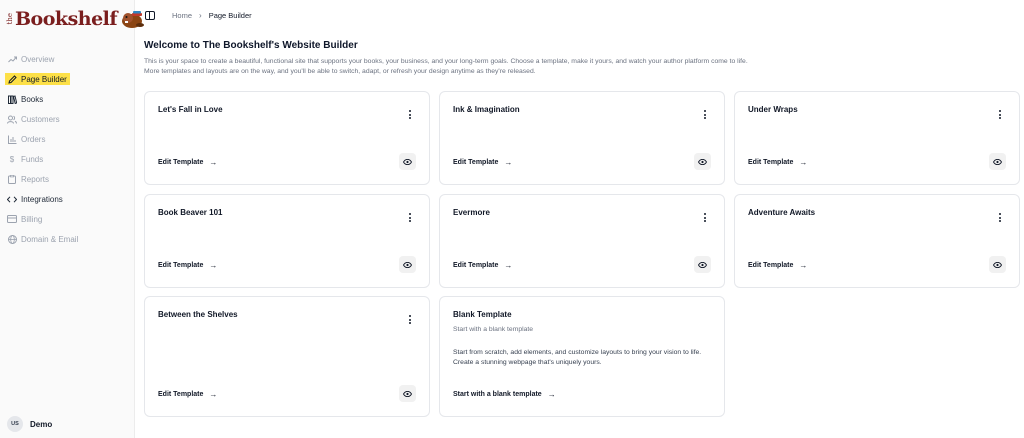 The width and height of the screenshot is (1024, 438). I want to click on template-name: Between the Shelves, so click(198, 314).